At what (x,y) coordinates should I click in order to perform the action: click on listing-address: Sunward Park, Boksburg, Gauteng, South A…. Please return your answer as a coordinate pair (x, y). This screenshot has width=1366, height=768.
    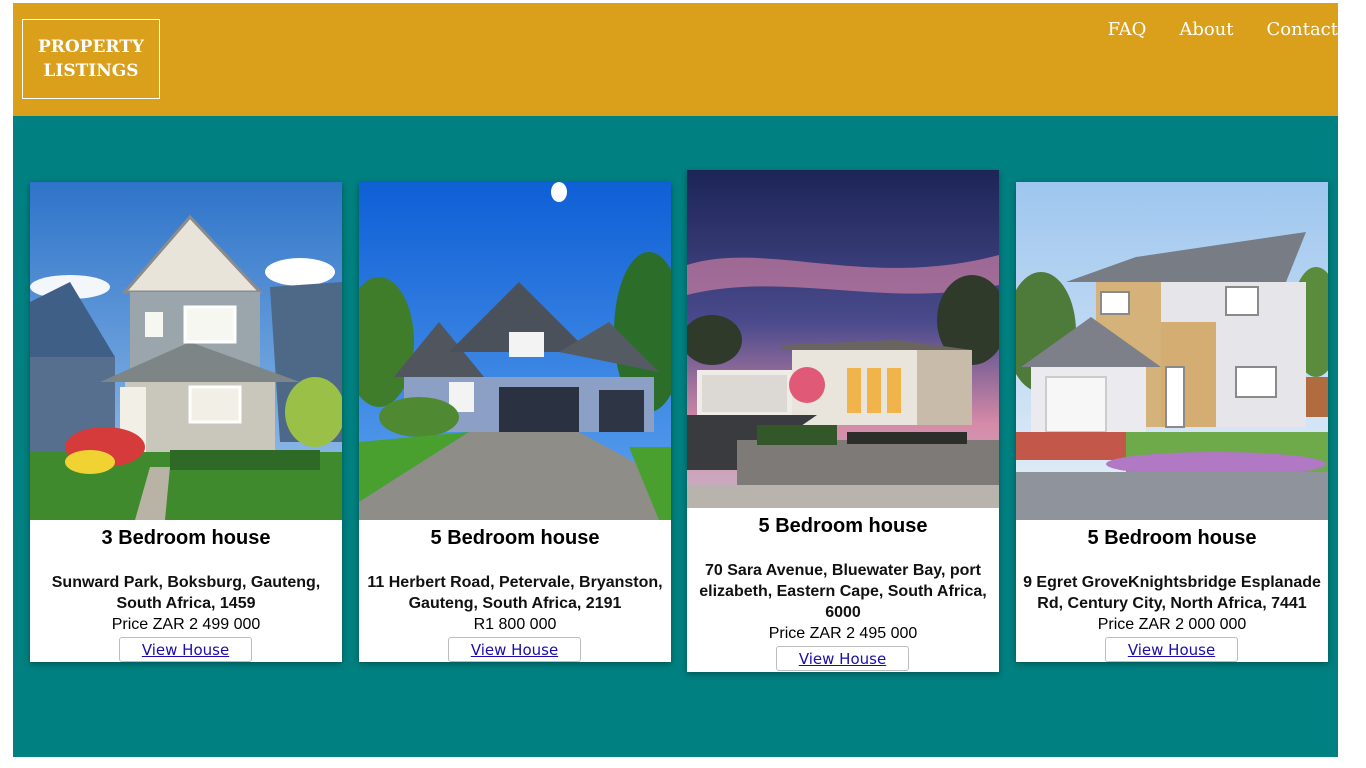
    Looking at the image, I should click on (186, 593).